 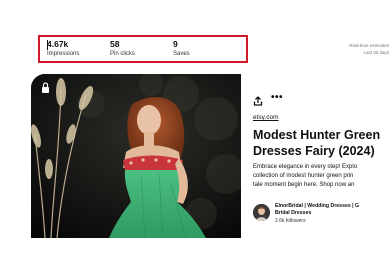 I want to click on stat-value: 58, so click(x=115, y=44).